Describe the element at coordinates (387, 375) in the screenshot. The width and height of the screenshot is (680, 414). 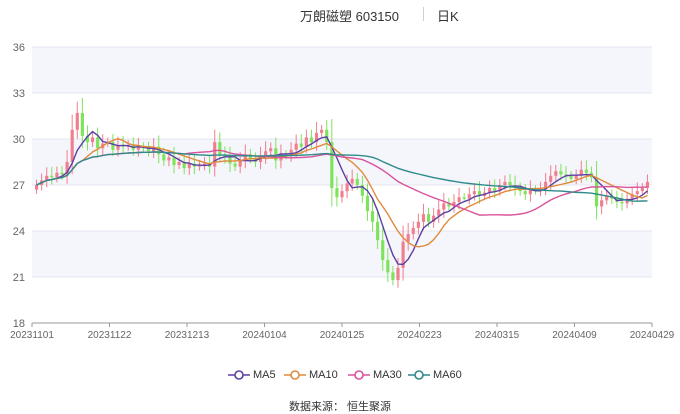
I see `legend-label: MA30` at that location.